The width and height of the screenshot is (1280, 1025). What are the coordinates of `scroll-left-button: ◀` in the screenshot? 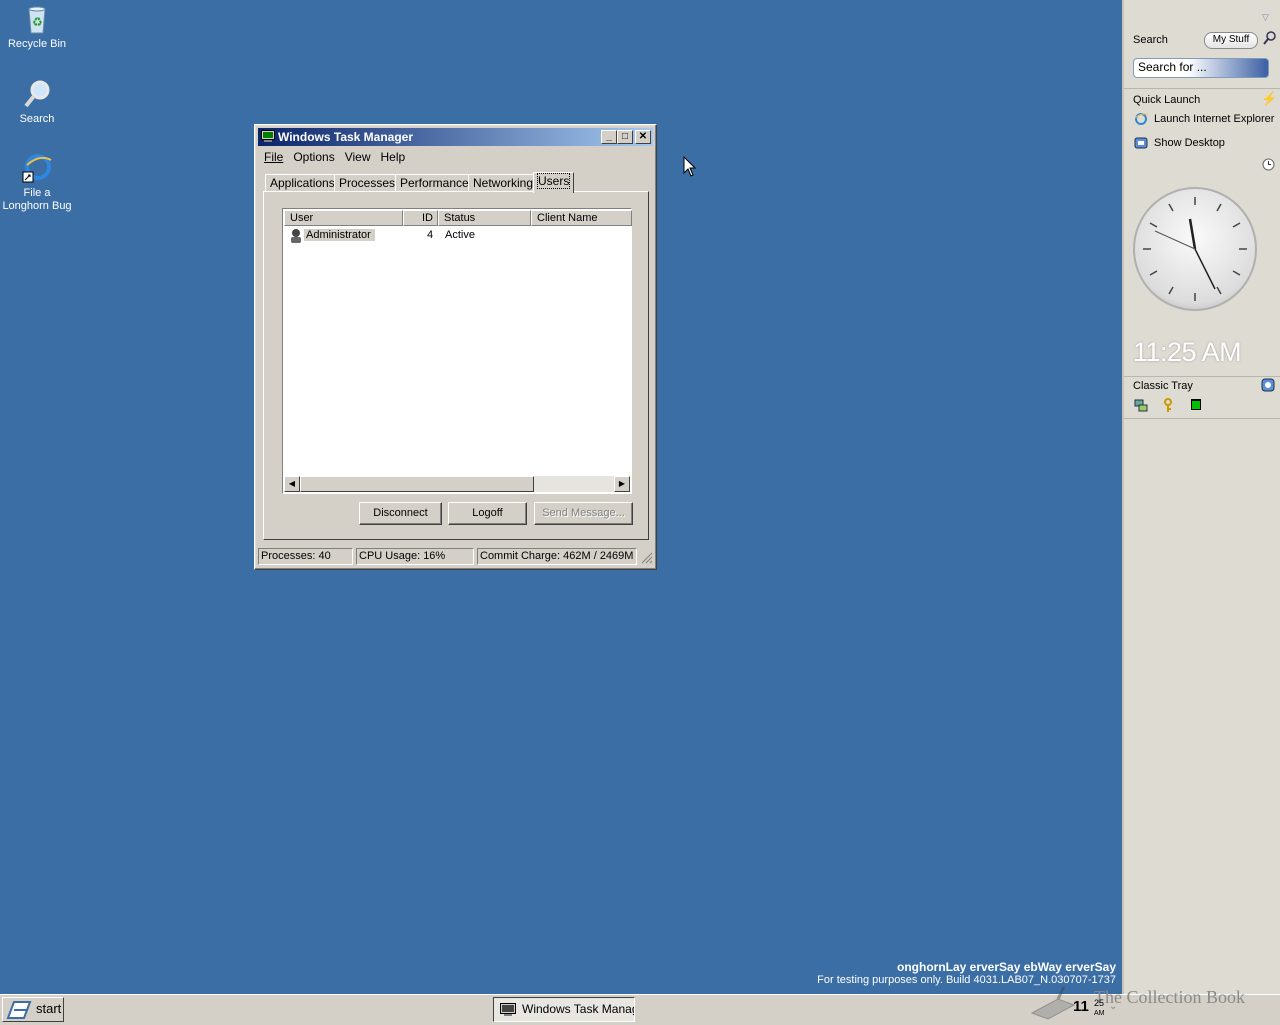 It's located at (292, 484).